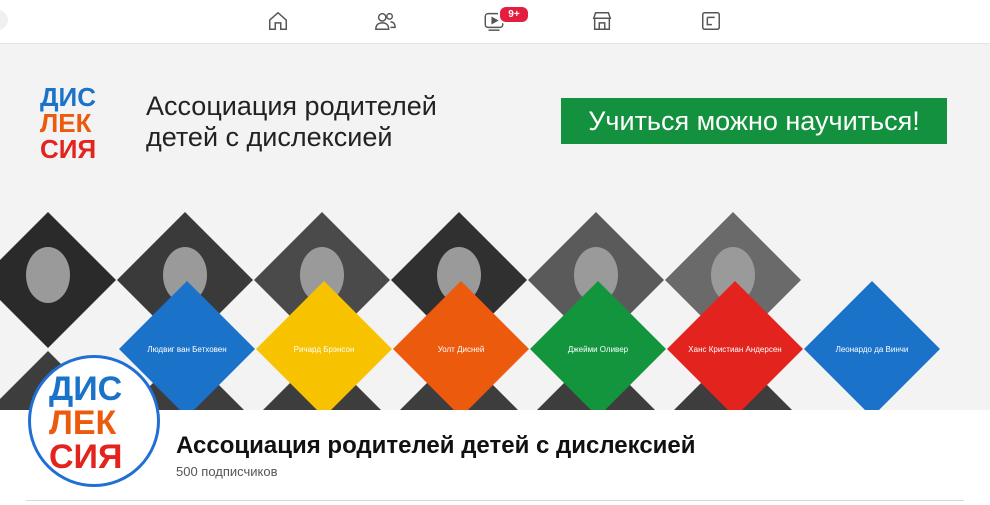 This screenshot has width=990, height=505. I want to click on person-name-label: Леонардо да Винчи, so click(872, 349).